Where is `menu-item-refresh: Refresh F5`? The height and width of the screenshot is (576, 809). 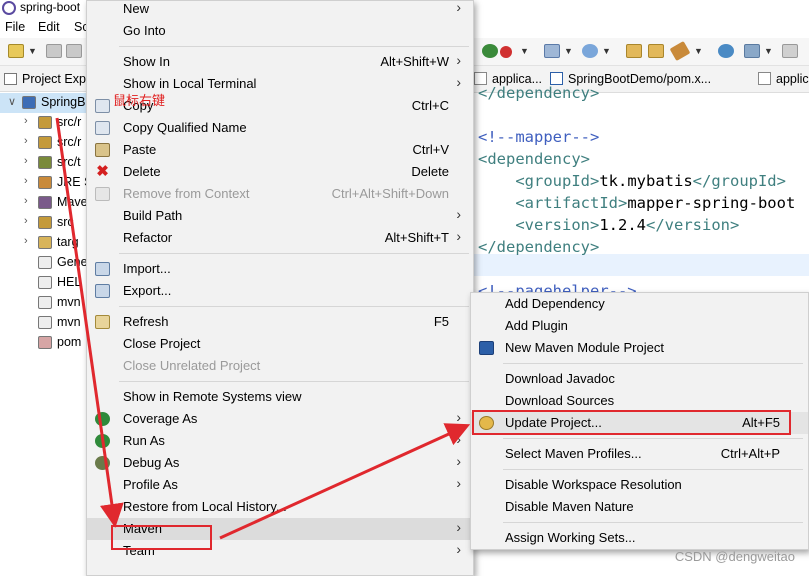 menu-item-refresh: Refresh F5 is located at coordinates (280, 322).